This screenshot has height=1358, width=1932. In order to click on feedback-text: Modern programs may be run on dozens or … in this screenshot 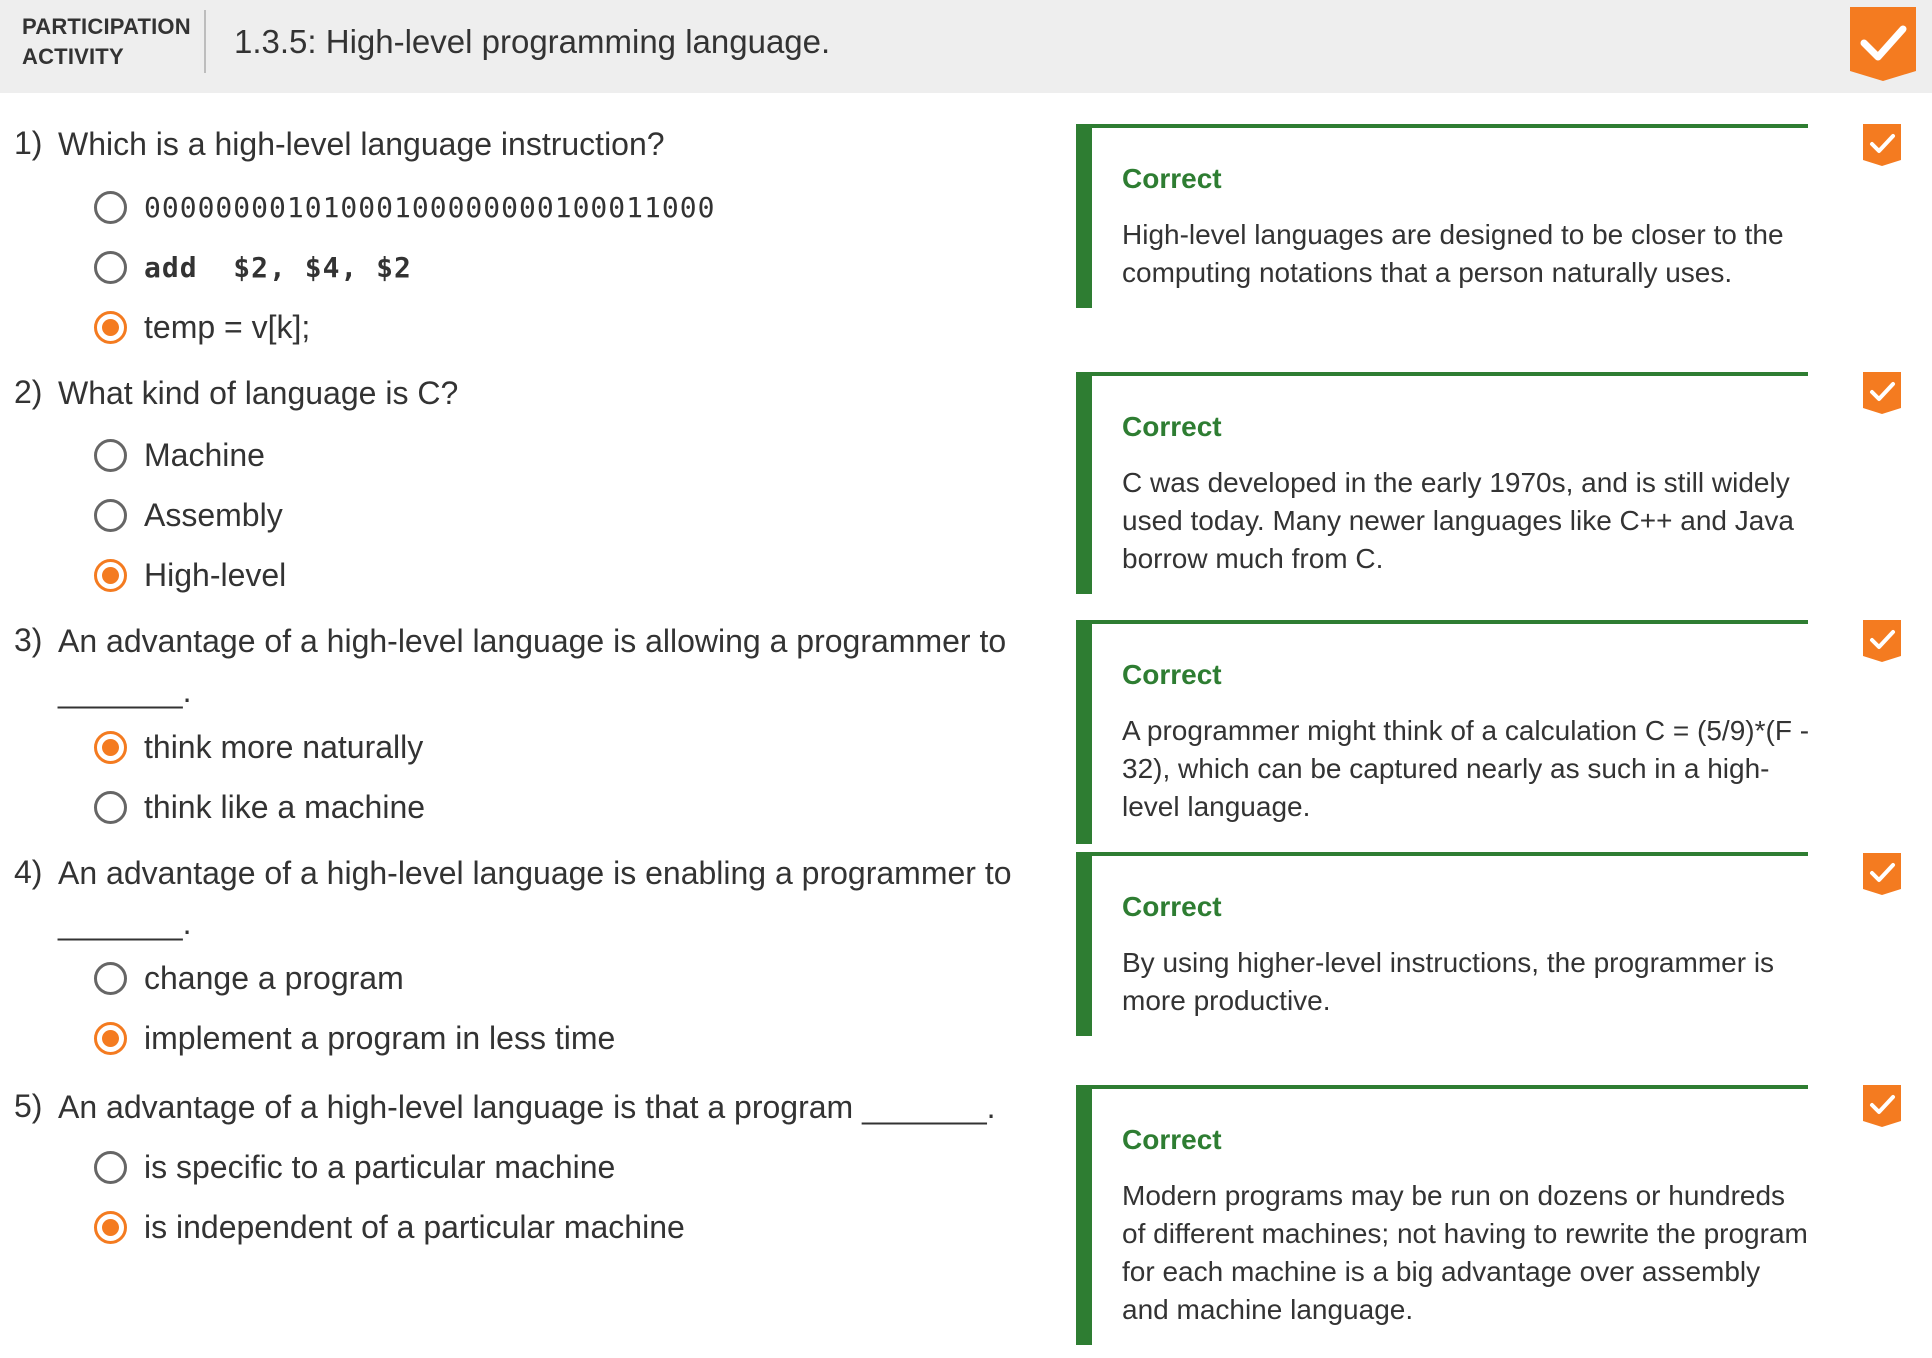, I will do `click(1465, 1252)`.